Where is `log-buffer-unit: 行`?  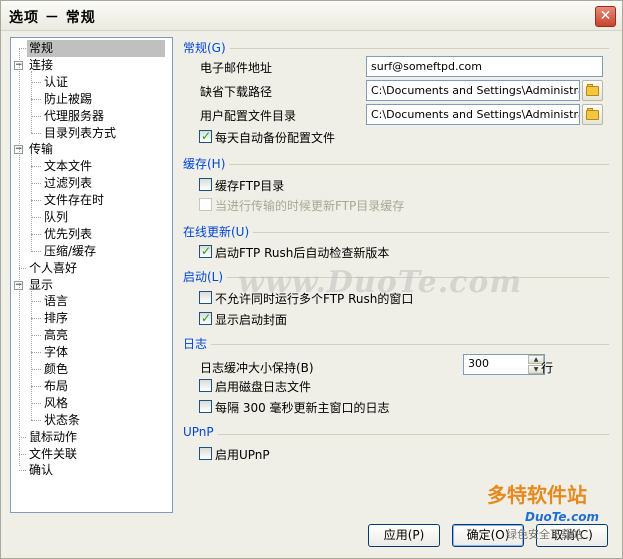
log-buffer-unit: 行 is located at coordinates (547, 368).